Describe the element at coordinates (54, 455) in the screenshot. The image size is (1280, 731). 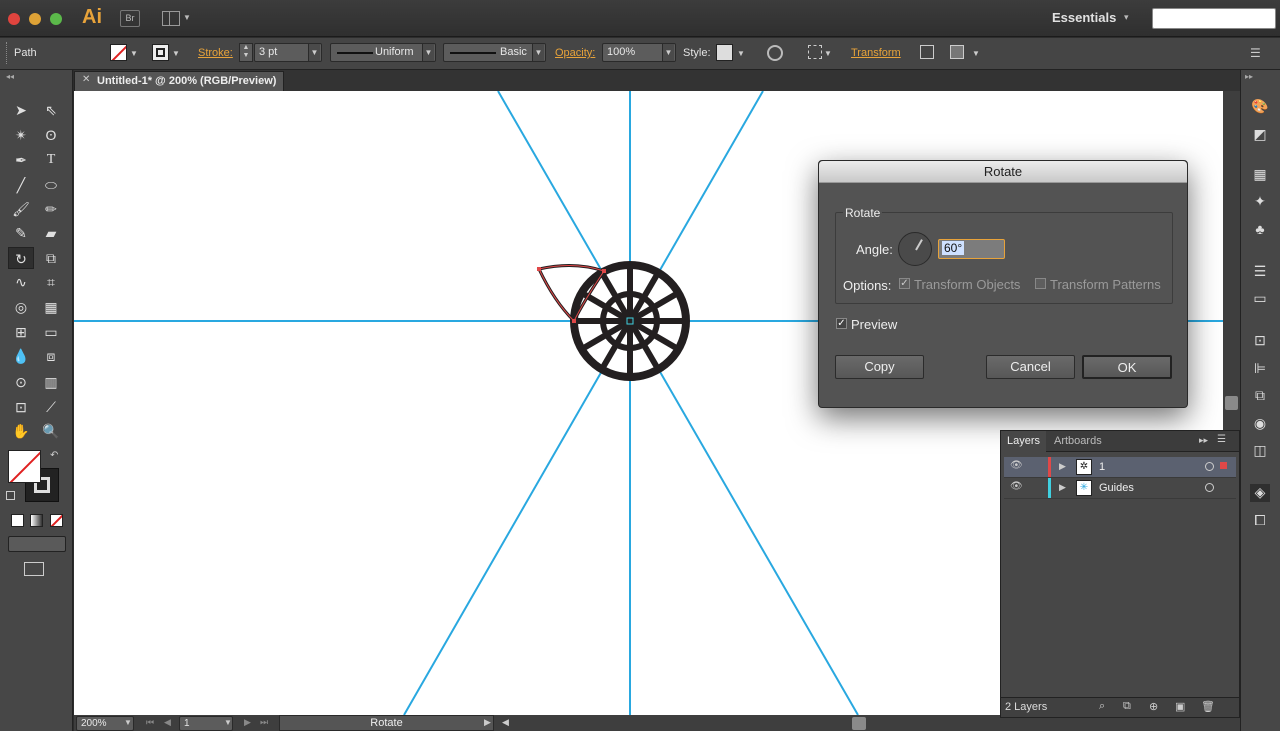
I see `swap-fill-stroke-icon: ↶` at that location.